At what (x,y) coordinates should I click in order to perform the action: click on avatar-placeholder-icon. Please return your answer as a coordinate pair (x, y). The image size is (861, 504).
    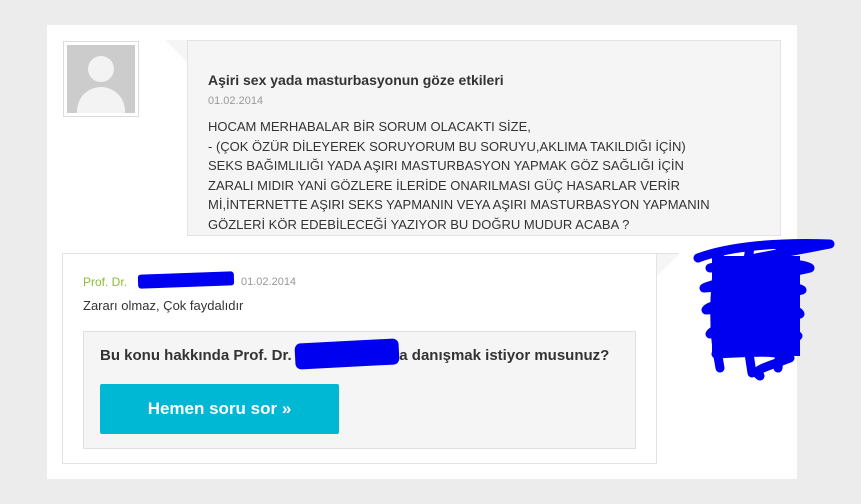
    Looking at the image, I should click on (101, 79).